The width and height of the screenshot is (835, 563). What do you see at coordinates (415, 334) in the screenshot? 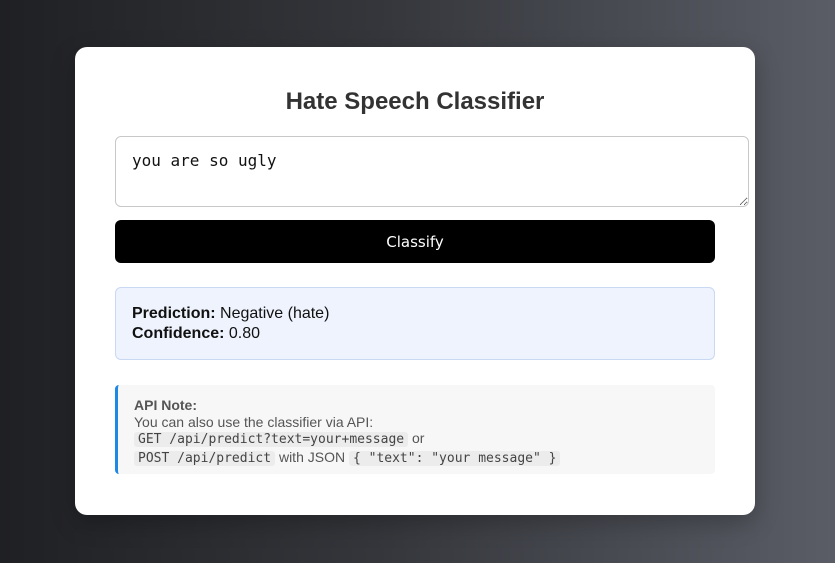
I see `confidence-row: Confidence: 0.80` at bounding box center [415, 334].